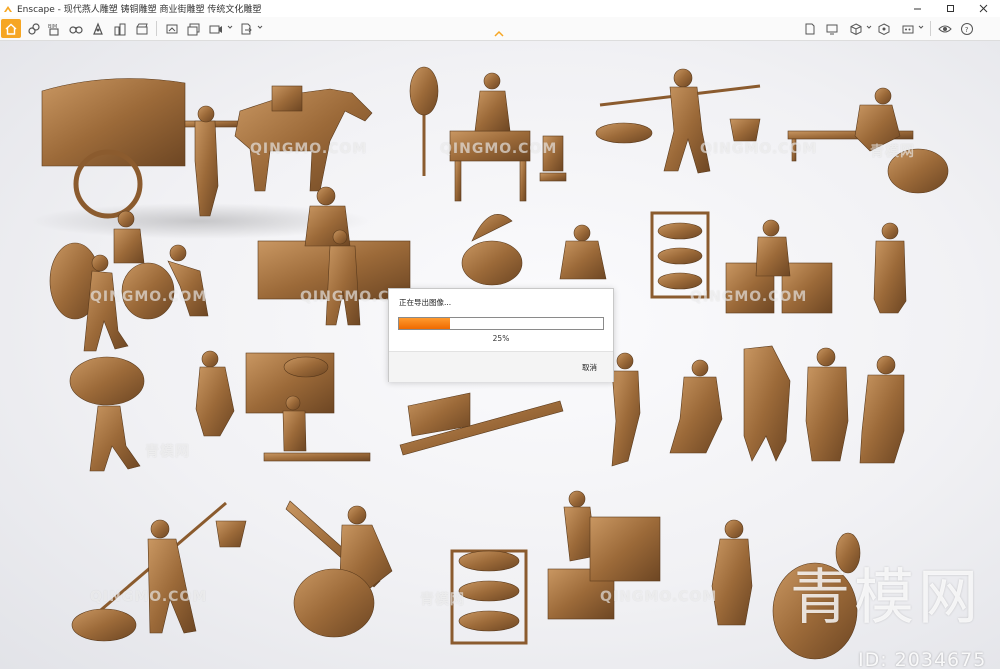 The image size is (1000, 669). What do you see at coordinates (107, 414) in the screenshot?
I see `umbrella-woman-sculpture` at bounding box center [107, 414].